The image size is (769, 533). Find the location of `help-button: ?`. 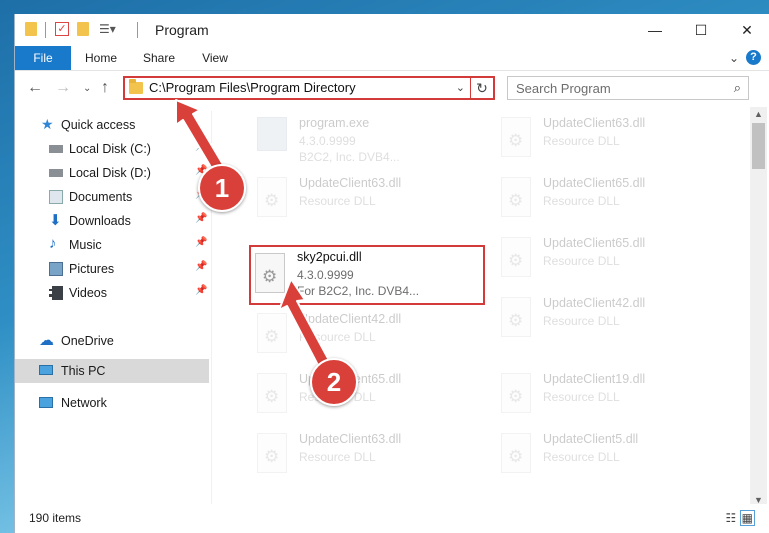

help-button: ? is located at coordinates (753, 57).